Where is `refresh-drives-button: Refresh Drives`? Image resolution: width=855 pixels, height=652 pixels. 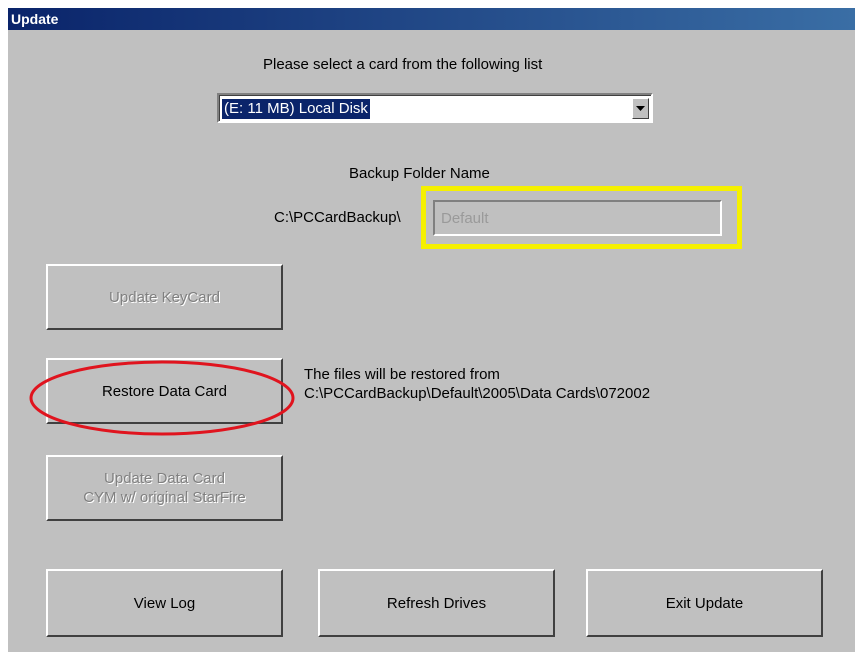
refresh-drives-button: Refresh Drives is located at coordinates (436, 603).